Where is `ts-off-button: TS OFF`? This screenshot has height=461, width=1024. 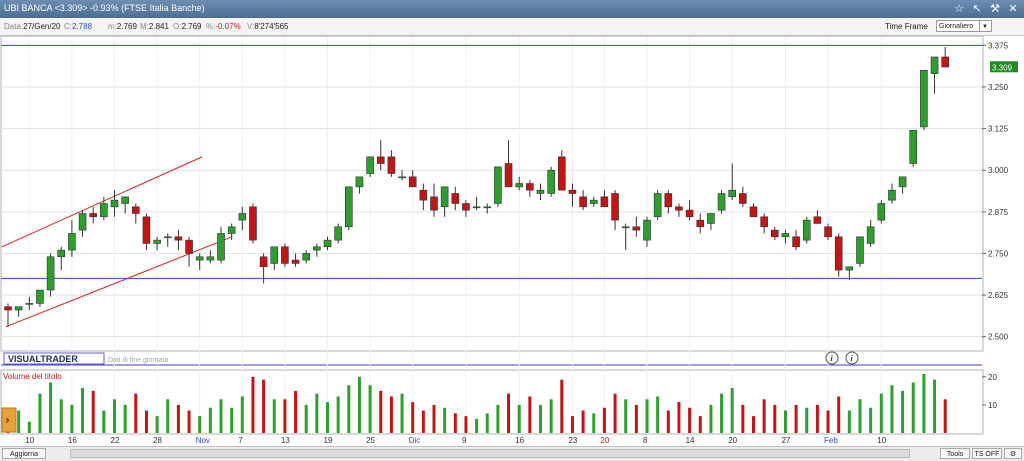
ts-off-button: TS OFF is located at coordinates (987, 453).